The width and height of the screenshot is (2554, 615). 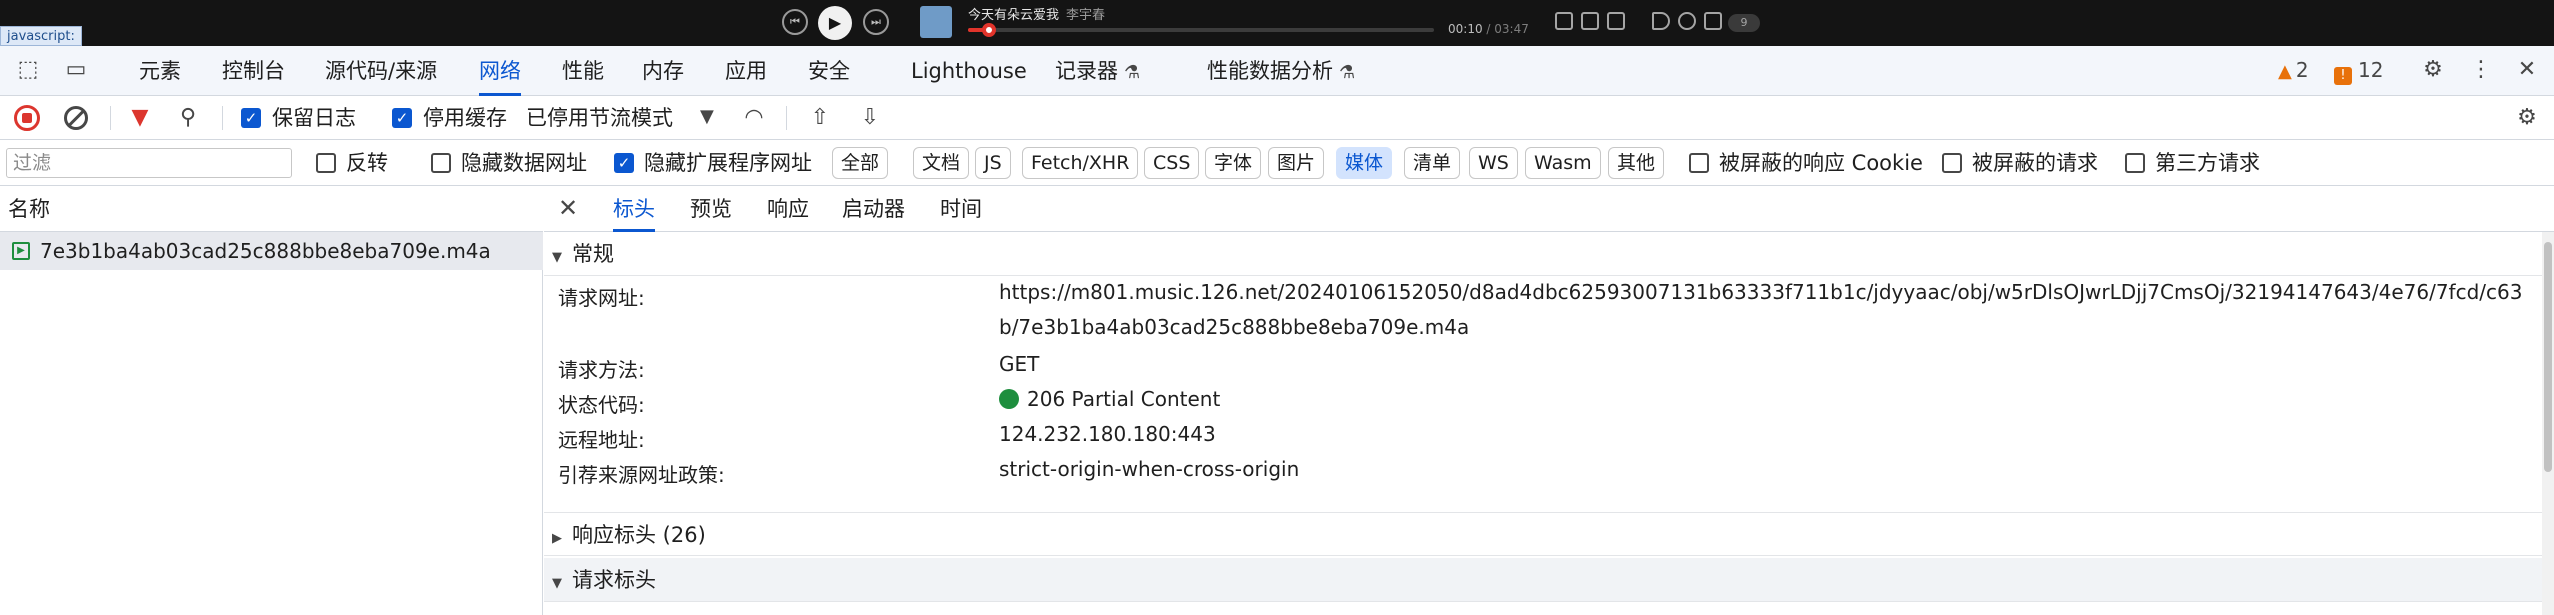 What do you see at coordinates (2207, 163) in the screenshot?
I see `third-party-label: 第三方请求` at bounding box center [2207, 163].